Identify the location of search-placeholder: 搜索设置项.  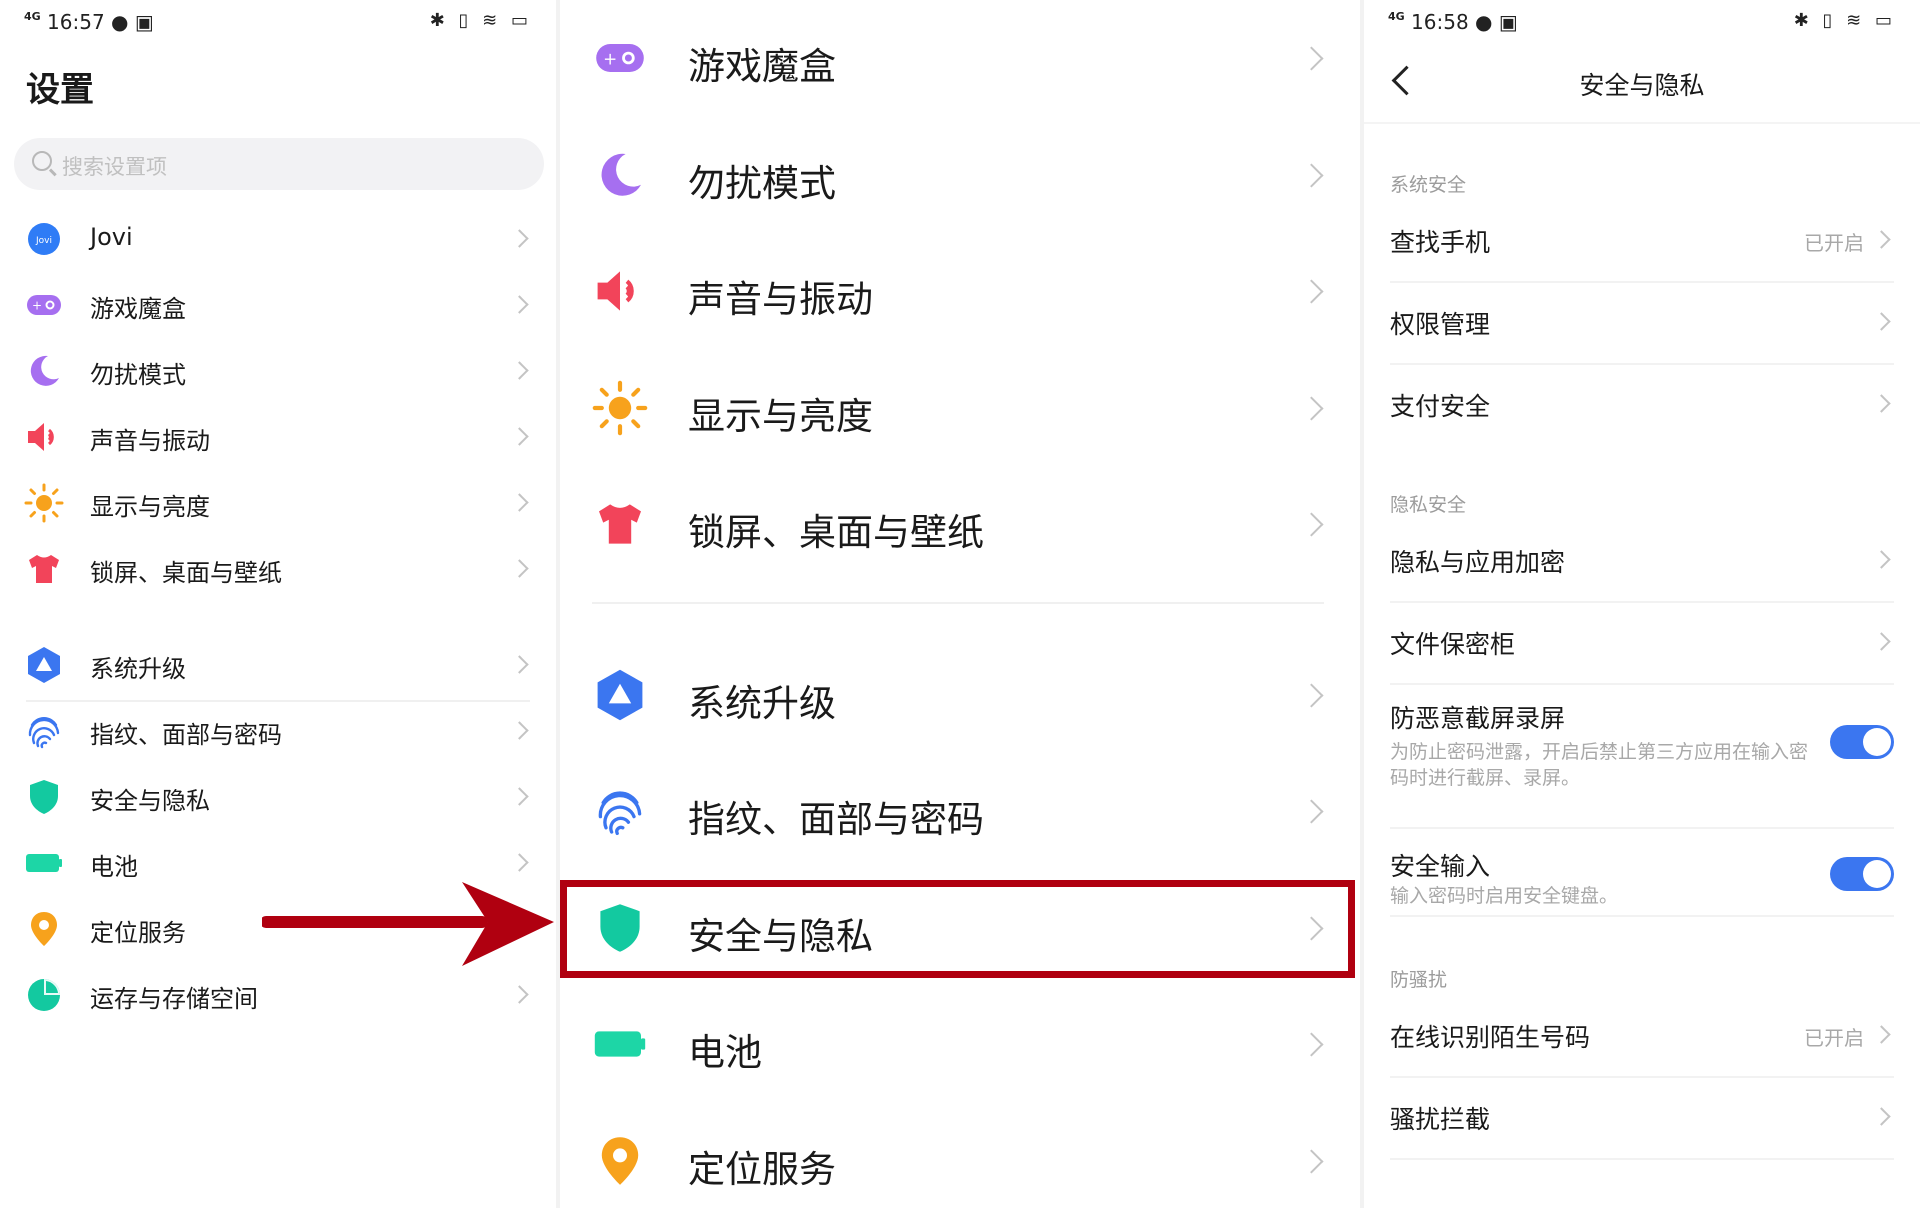
(114, 167).